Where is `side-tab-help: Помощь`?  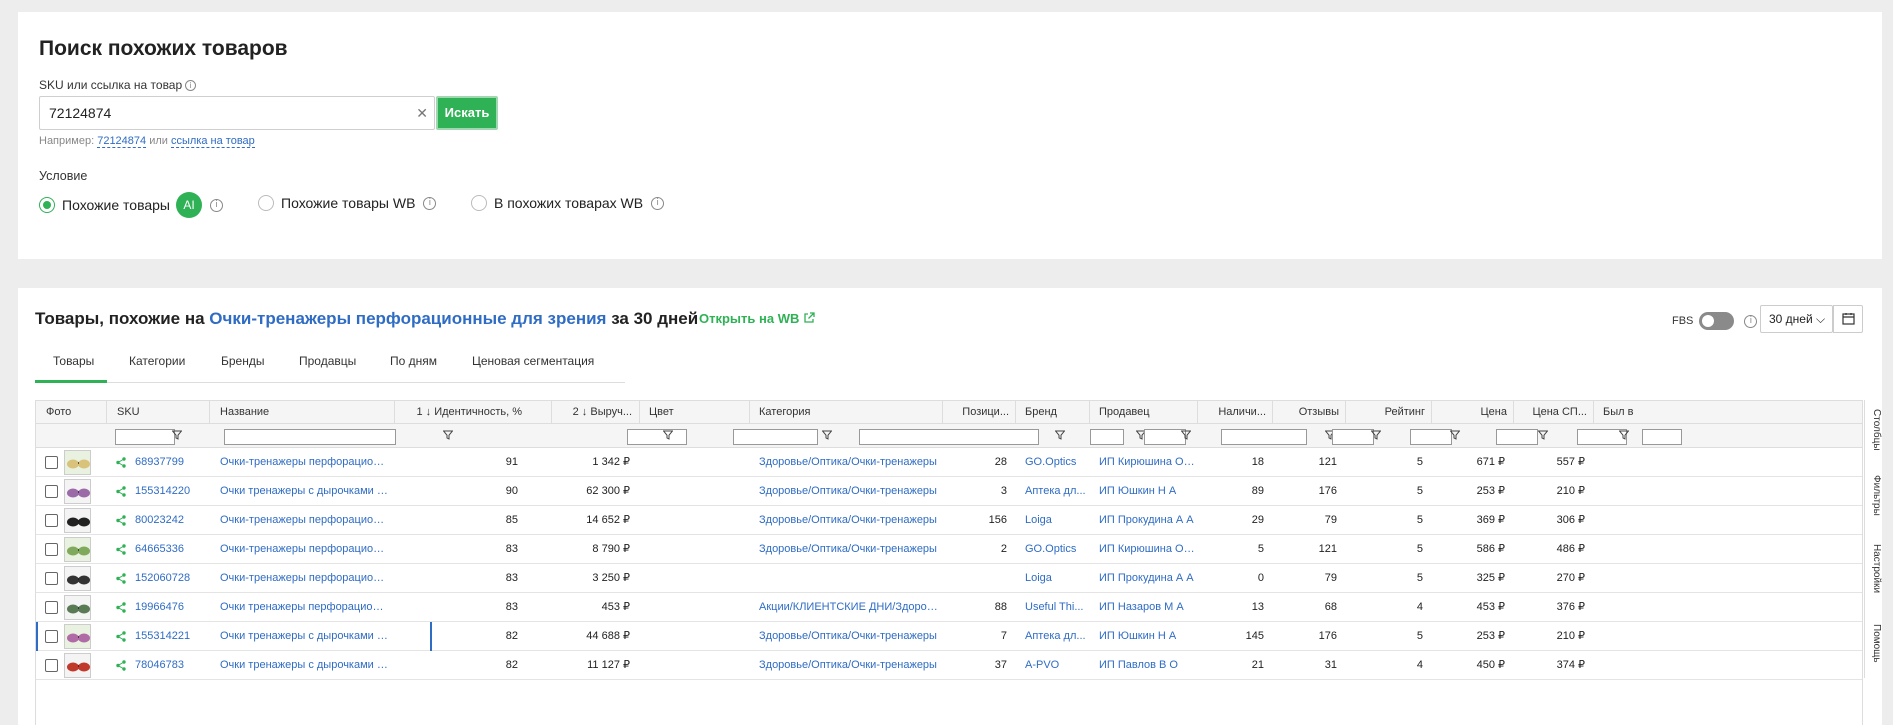
side-tab-help: Помощь is located at coordinates (1873, 643).